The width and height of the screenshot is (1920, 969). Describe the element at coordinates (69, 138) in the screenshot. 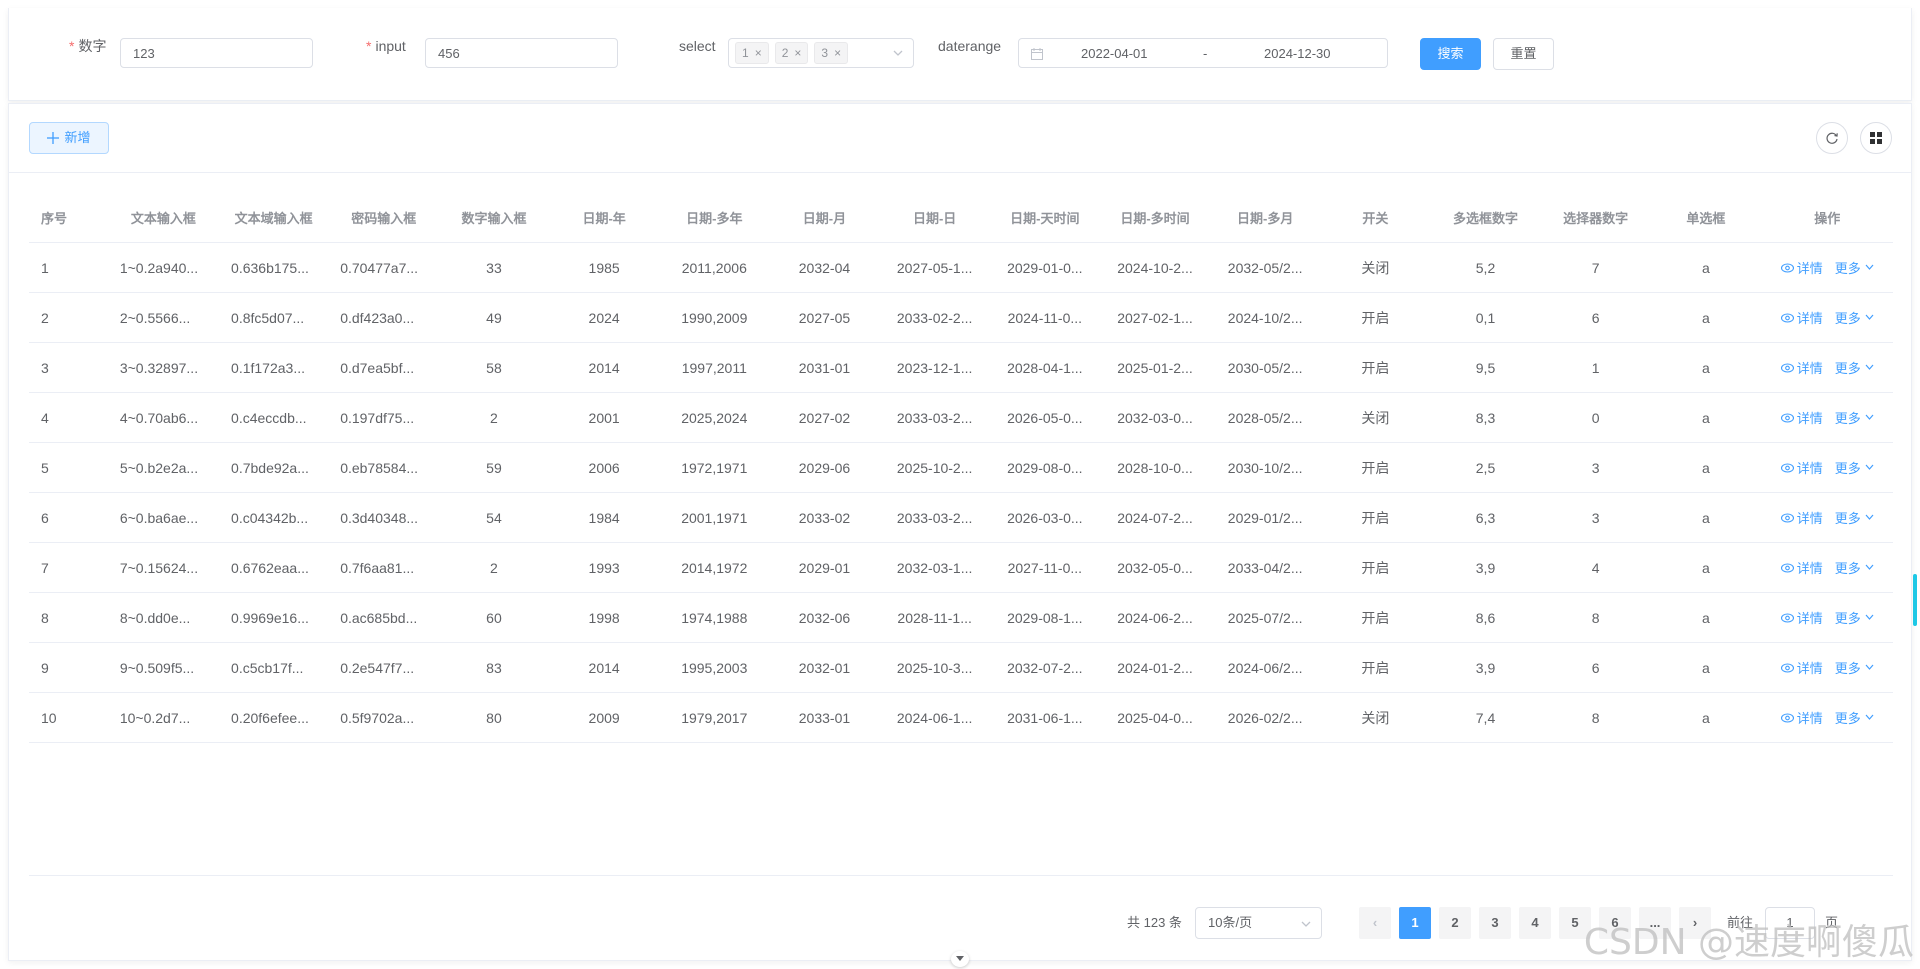

I see `add-button: 新增` at that location.